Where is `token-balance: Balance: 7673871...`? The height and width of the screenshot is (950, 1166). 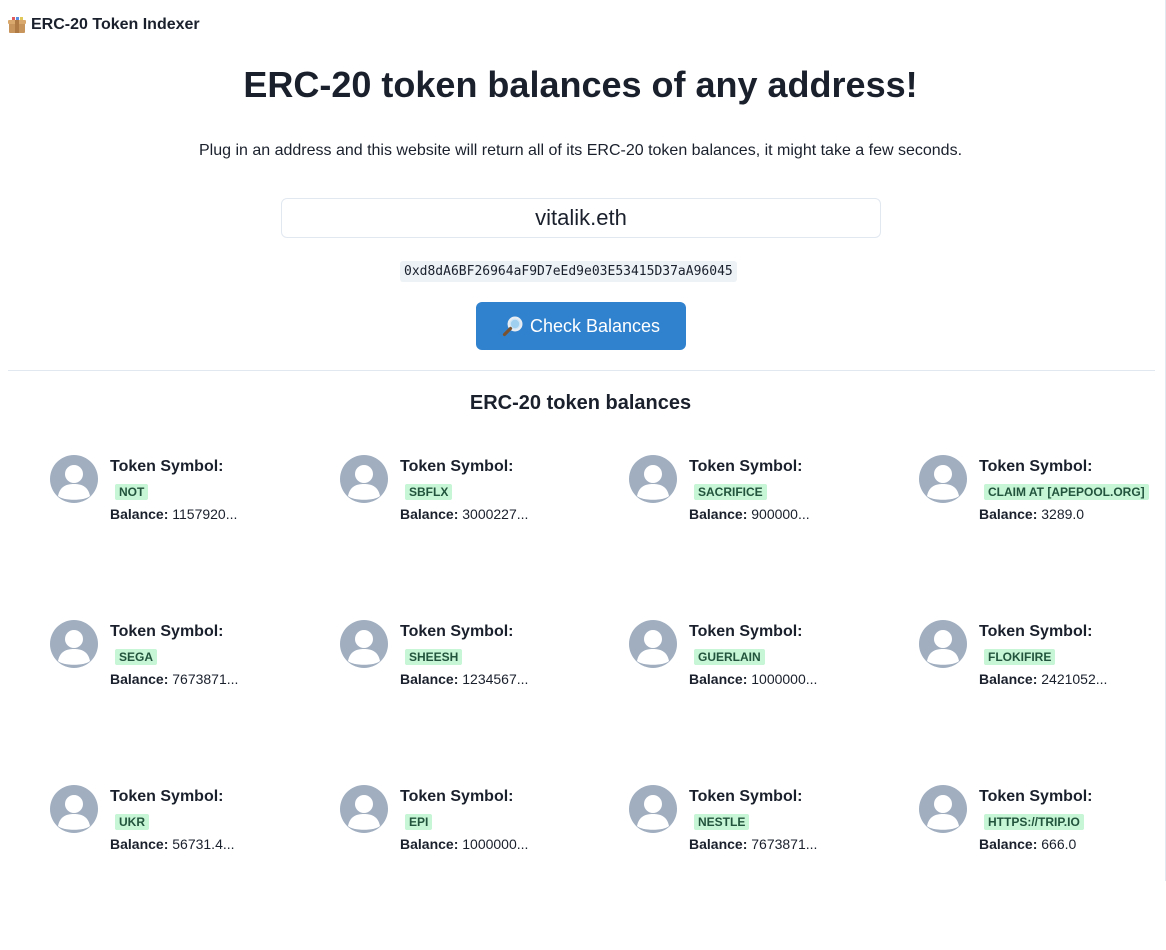 token-balance: Balance: 7673871... is located at coordinates (174, 679).